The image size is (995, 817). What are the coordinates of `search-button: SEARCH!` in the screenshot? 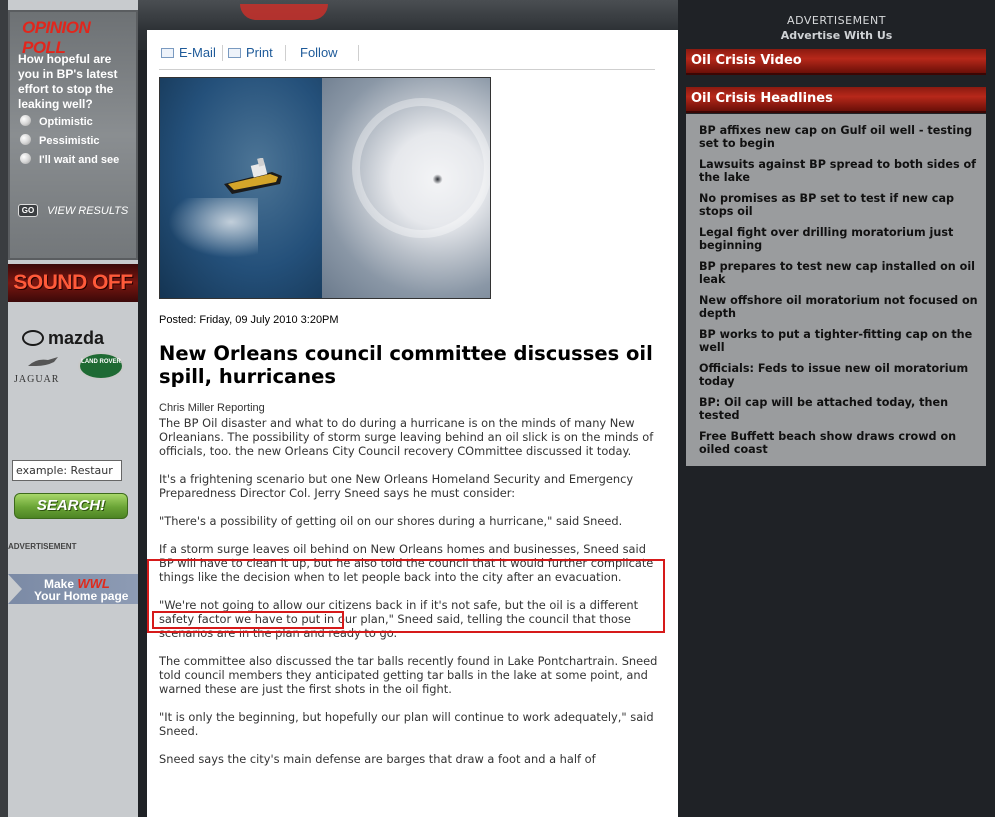 It's located at (71, 506).